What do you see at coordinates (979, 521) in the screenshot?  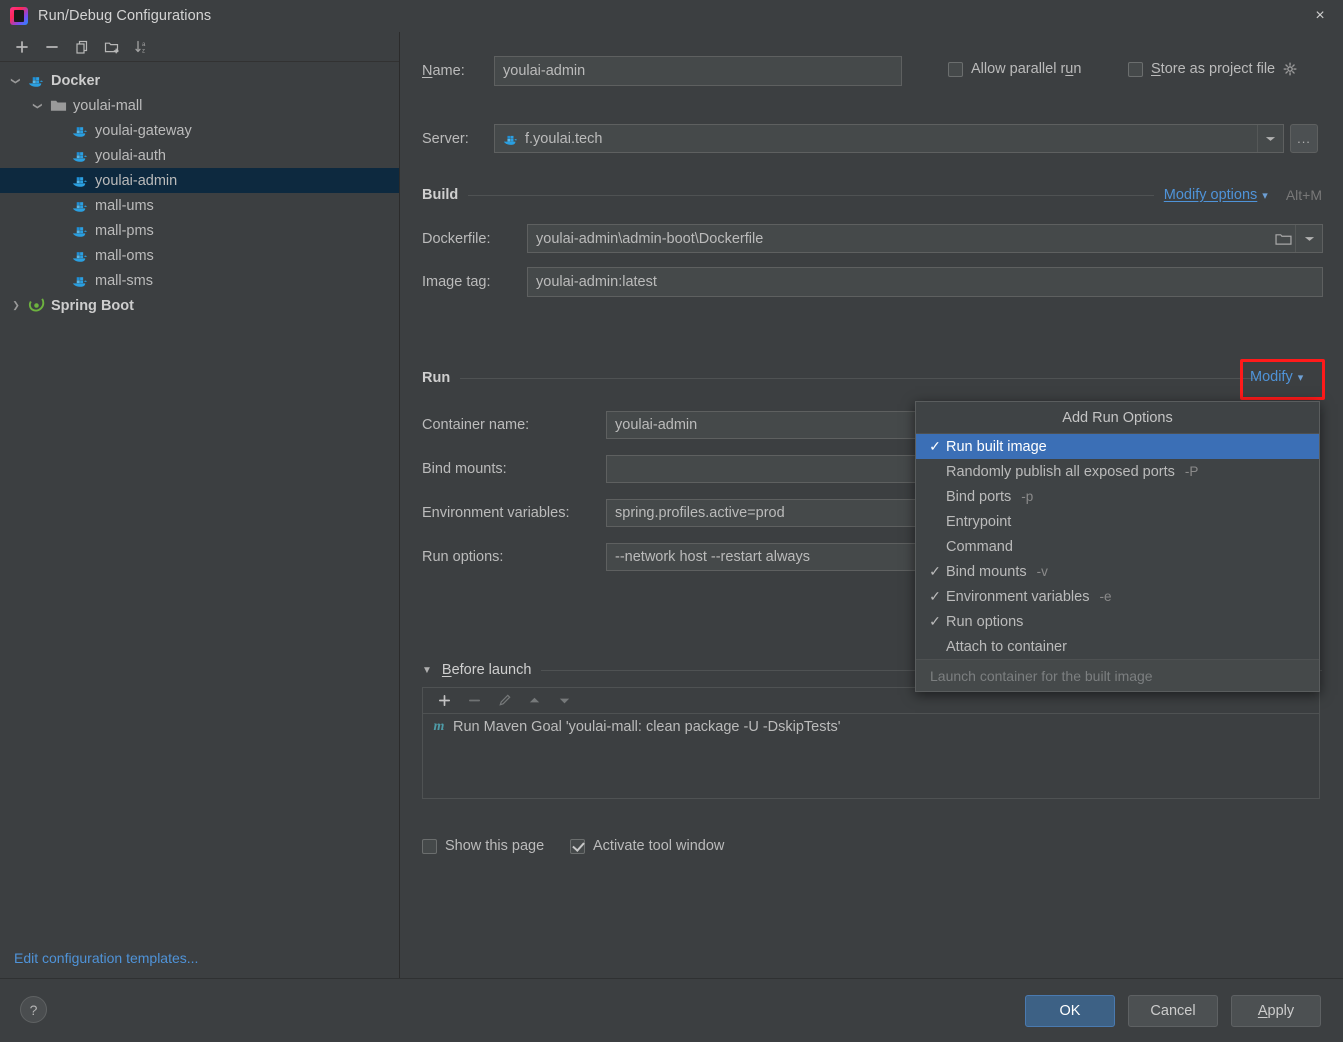 I see `menu-item-label: Entrypoint` at bounding box center [979, 521].